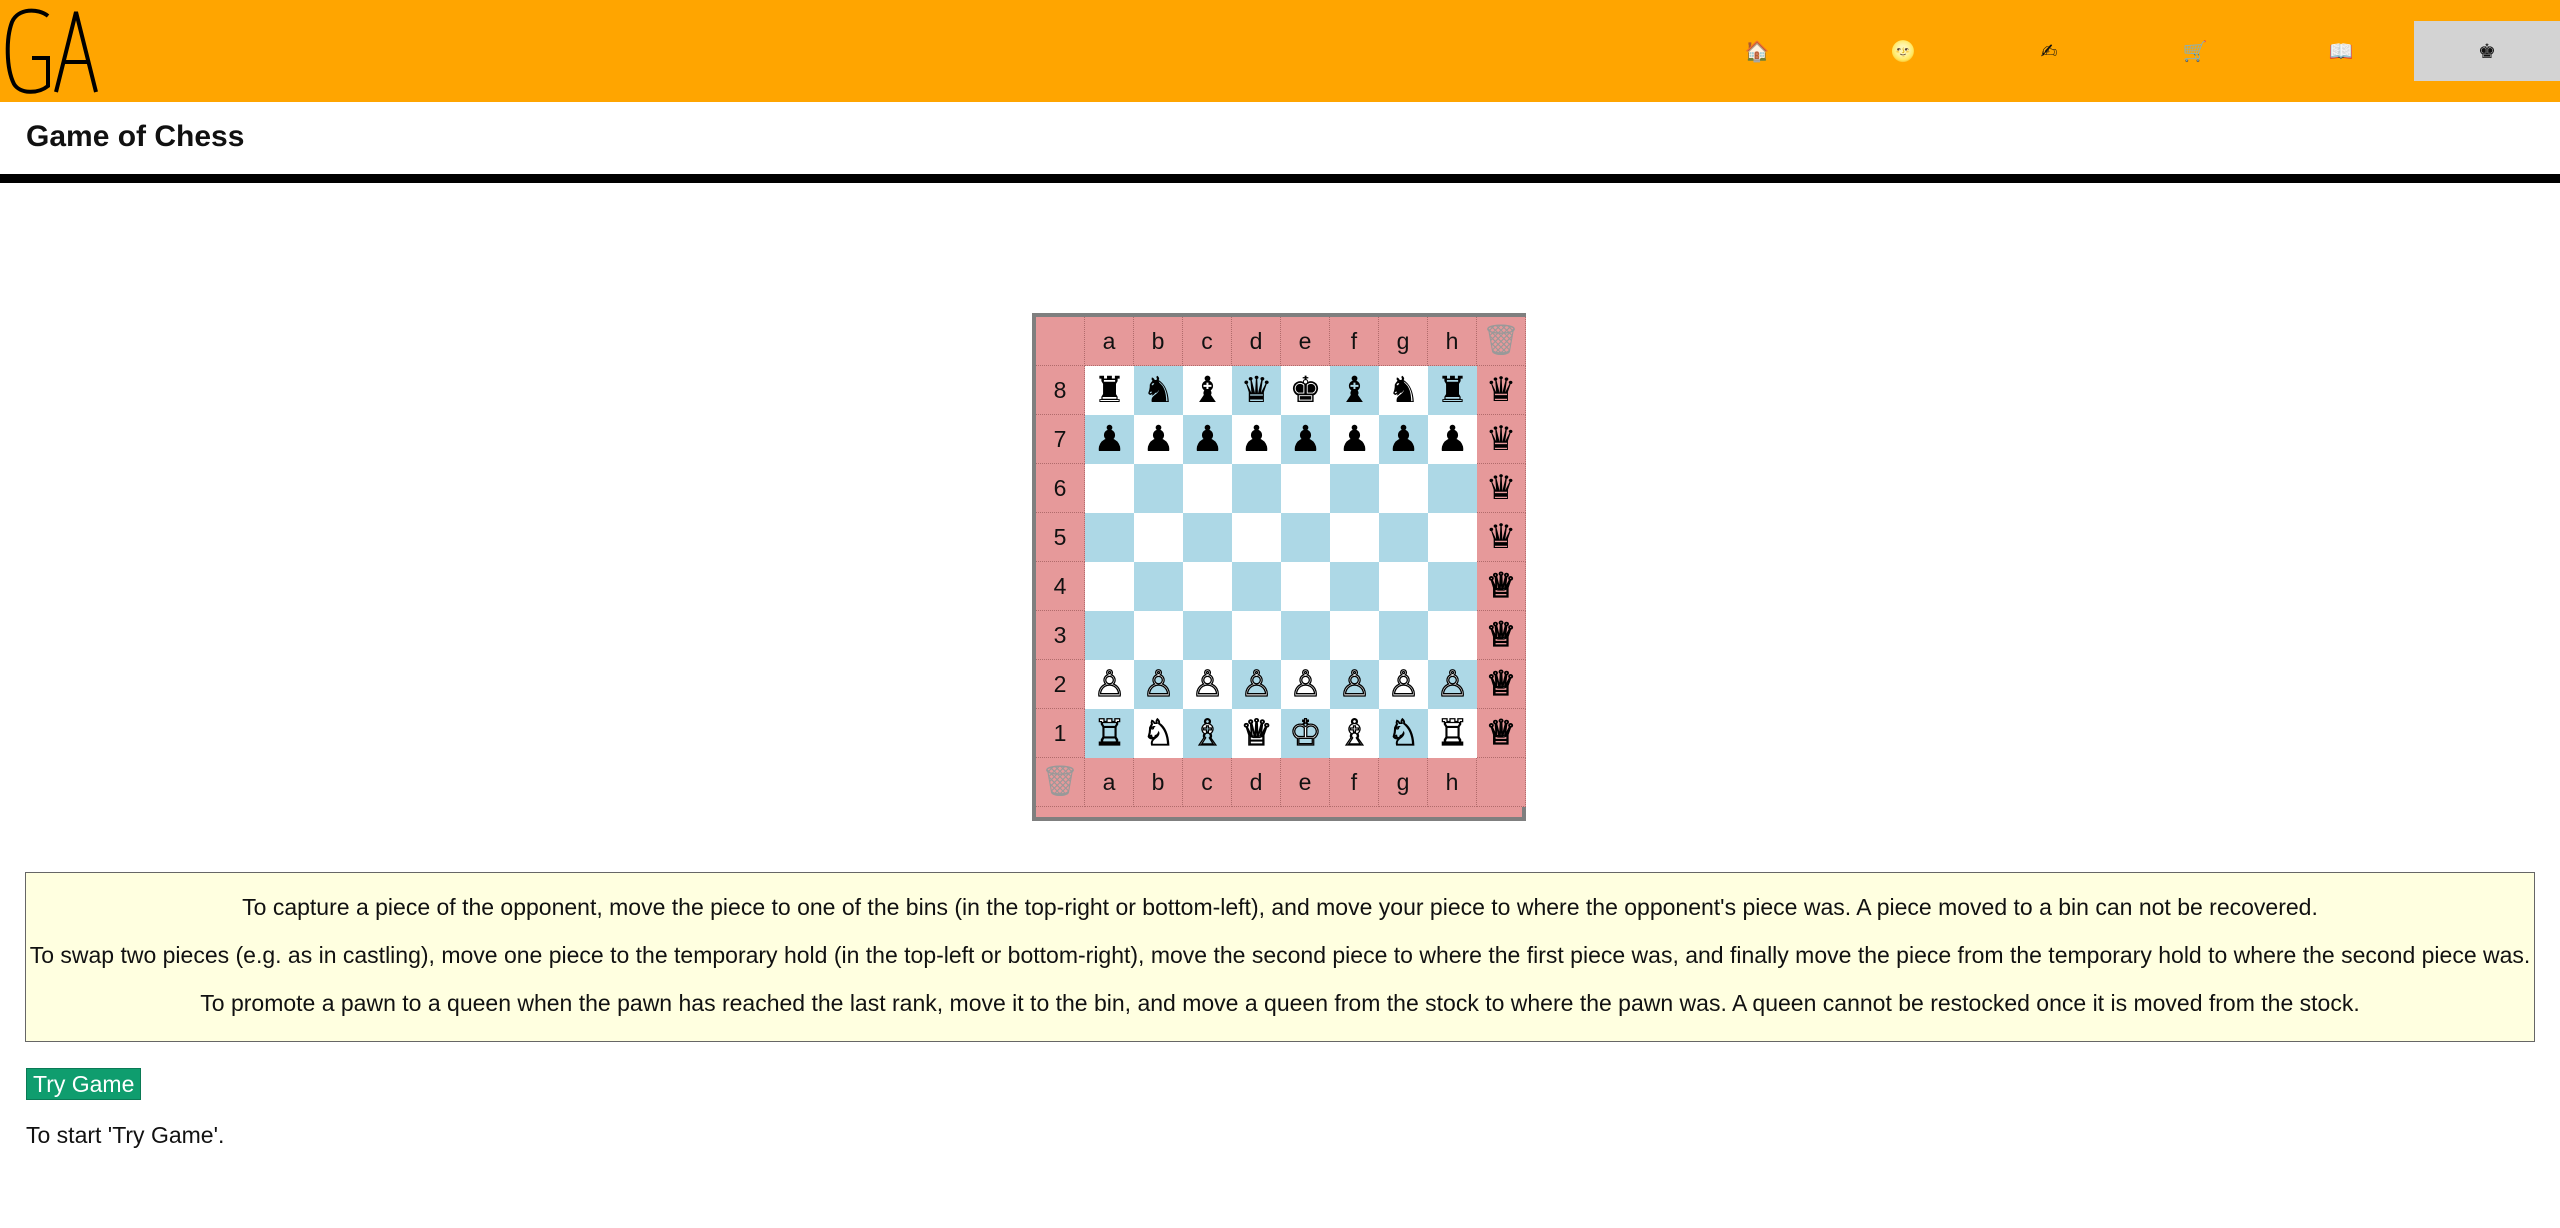 The height and width of the screenshot is (1228, 2560). What do you see at coordinates (1158, 439) in the screenshot?
I see `square-b7: ♟` at bounding box center [1158, 439].